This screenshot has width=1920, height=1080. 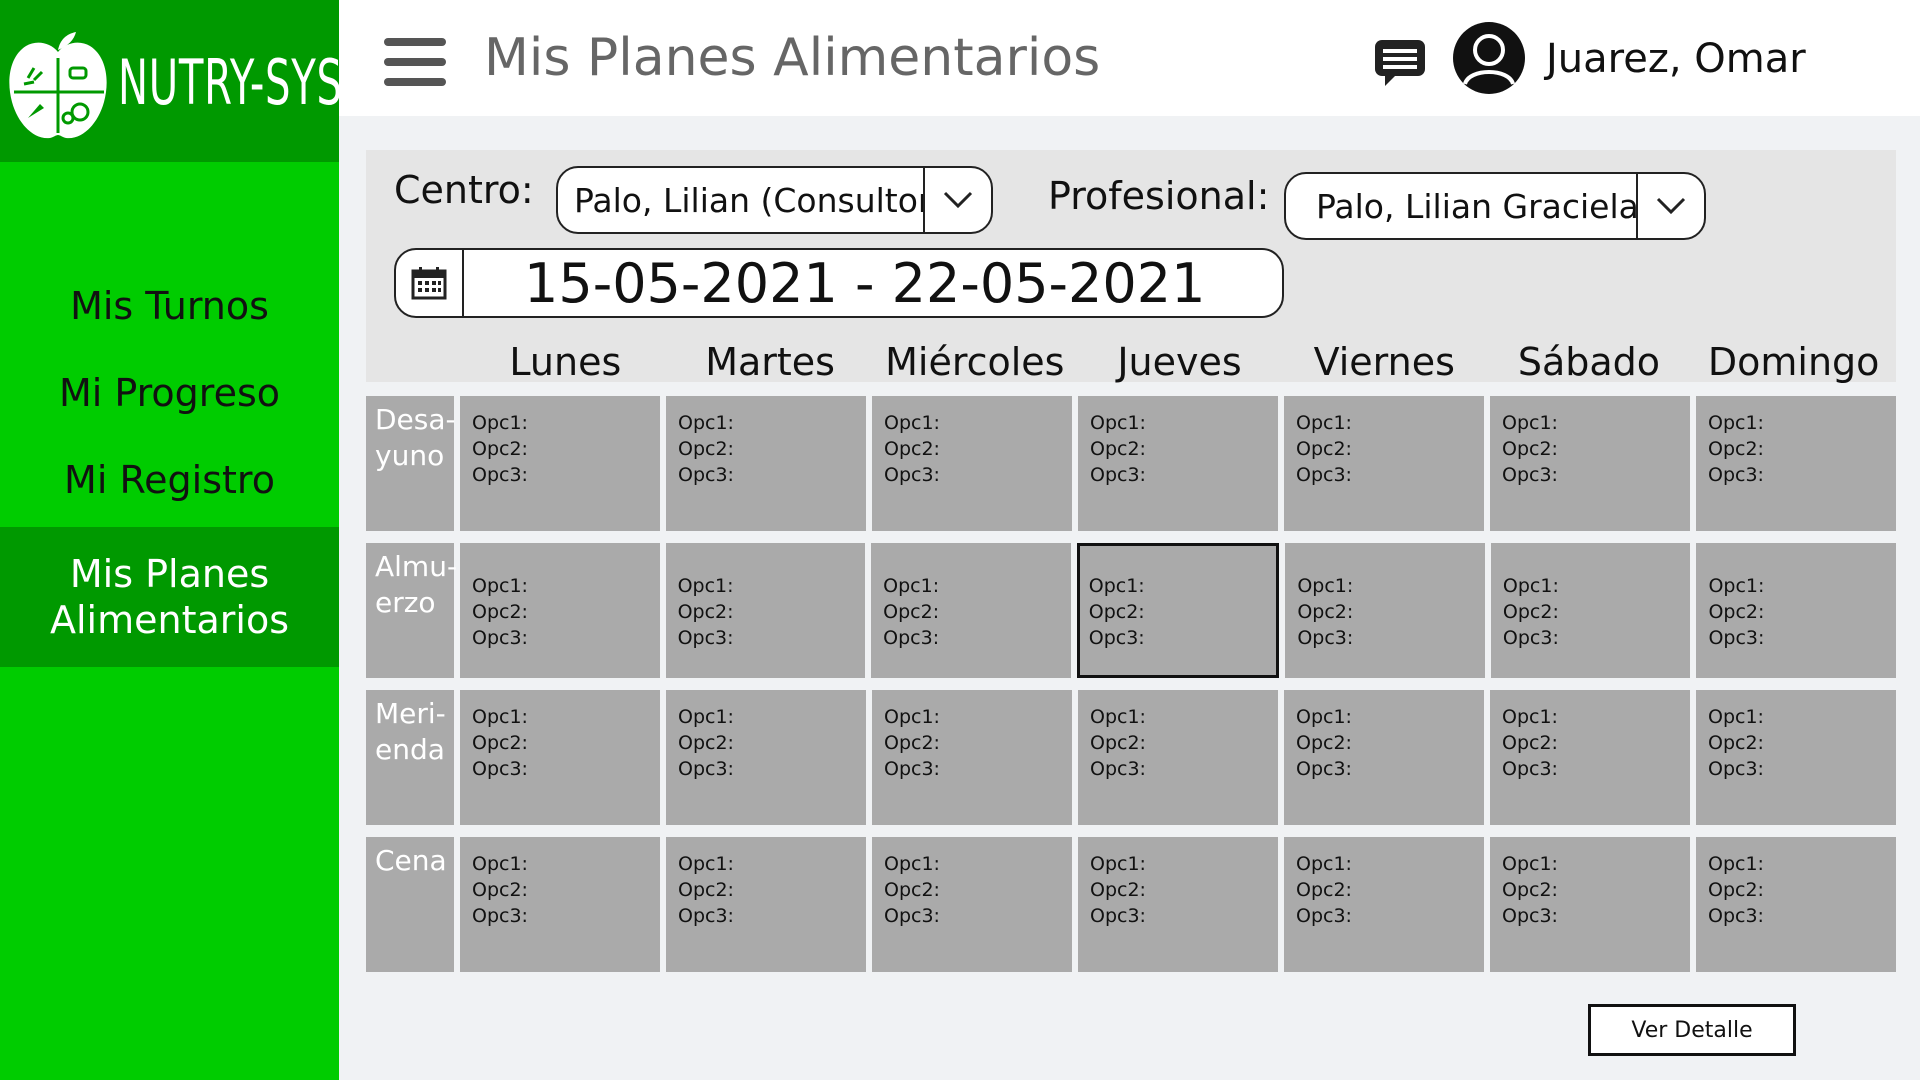 What do you see at coordinates (430, 283) in the screenshot?
I see `calendar-icon` at bounding box center [430, 283].